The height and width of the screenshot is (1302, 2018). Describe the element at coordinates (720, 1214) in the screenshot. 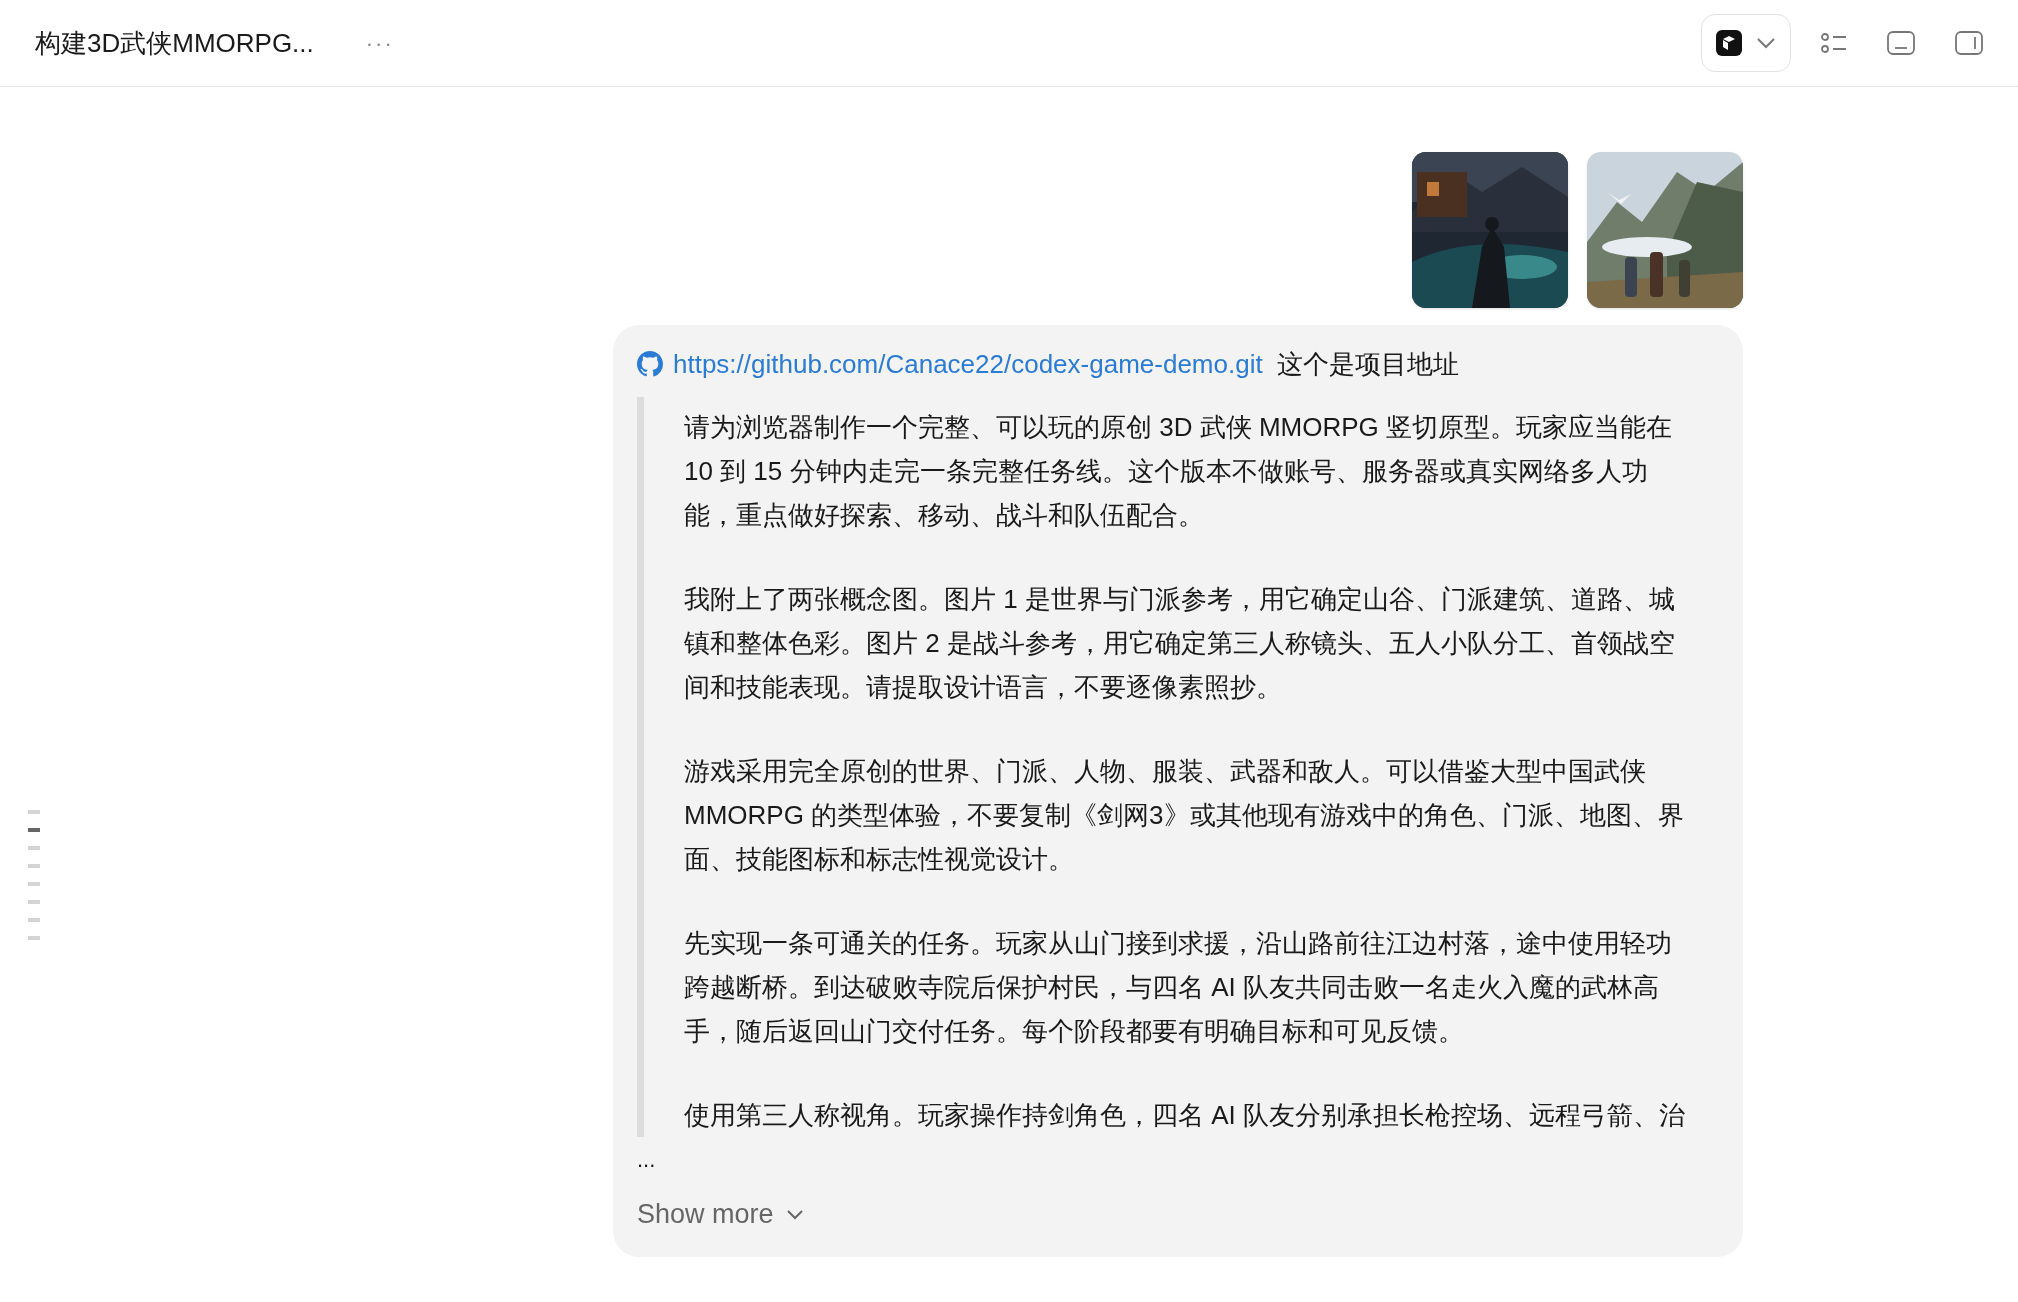

I see `show-more-button: Show more` at that location.